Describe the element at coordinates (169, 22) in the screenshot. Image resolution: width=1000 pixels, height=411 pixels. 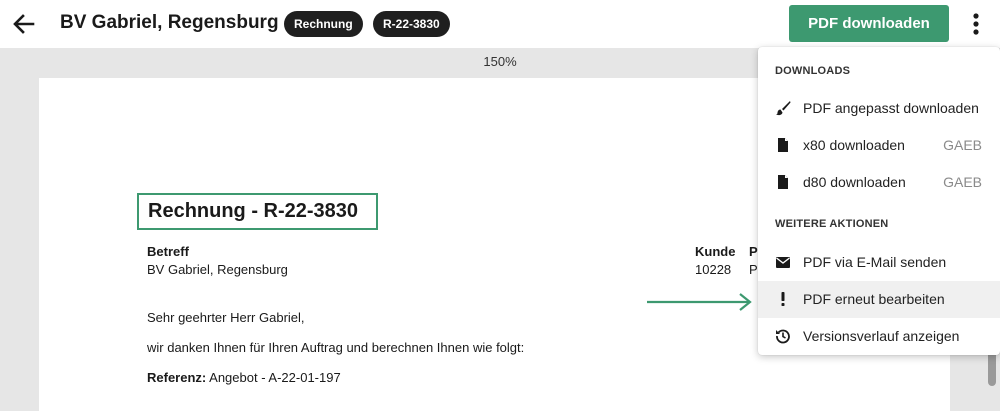
I see `page-title: BV Gabriel, Regensburg` at that location.